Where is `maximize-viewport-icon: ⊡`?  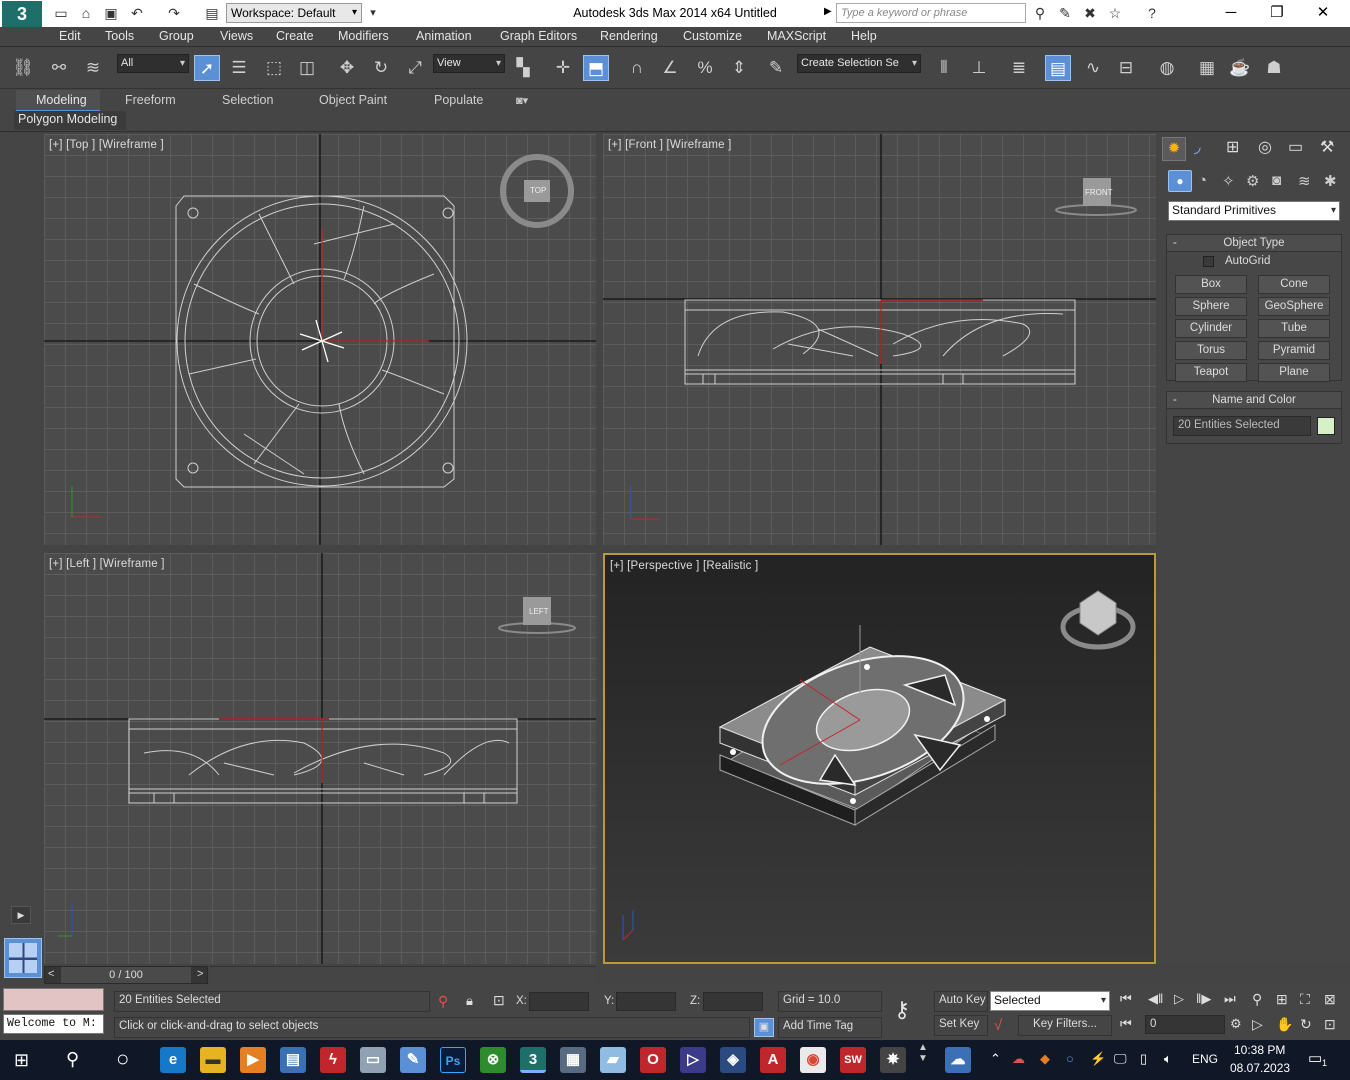 maximize-viewport-icon: ⊡ is located at coordinates (1330, 1024).